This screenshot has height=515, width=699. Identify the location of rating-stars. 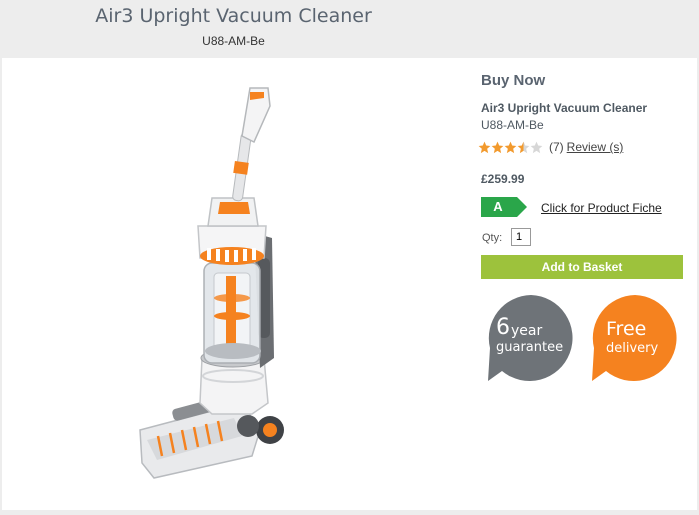
(510, 147).